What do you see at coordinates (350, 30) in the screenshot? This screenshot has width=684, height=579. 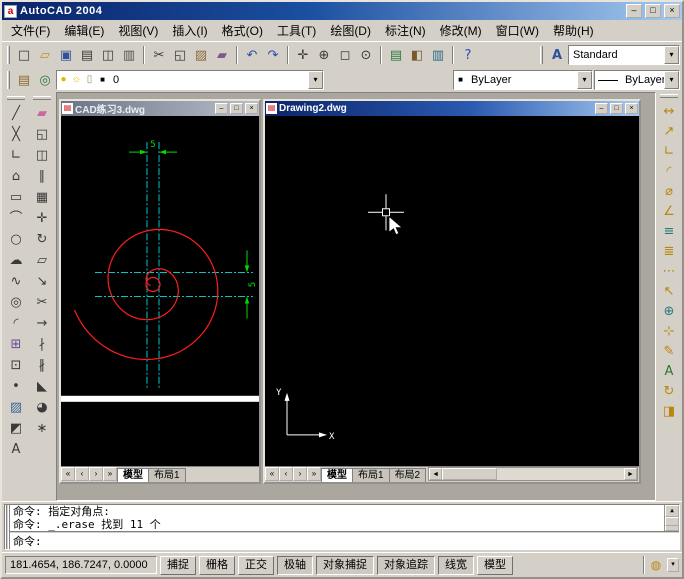 I see `menu-draw: 绘图(D)` at bounding box center [350, 30].